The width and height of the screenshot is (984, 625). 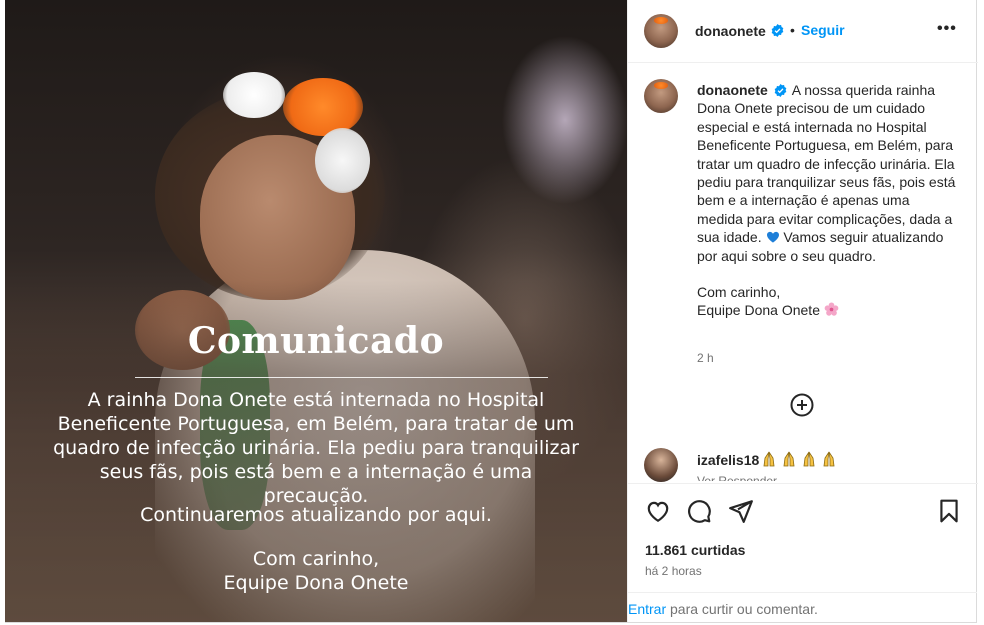 I want to click on image-signoff-line-1: Com carinho,, so click(x=316, y=559).